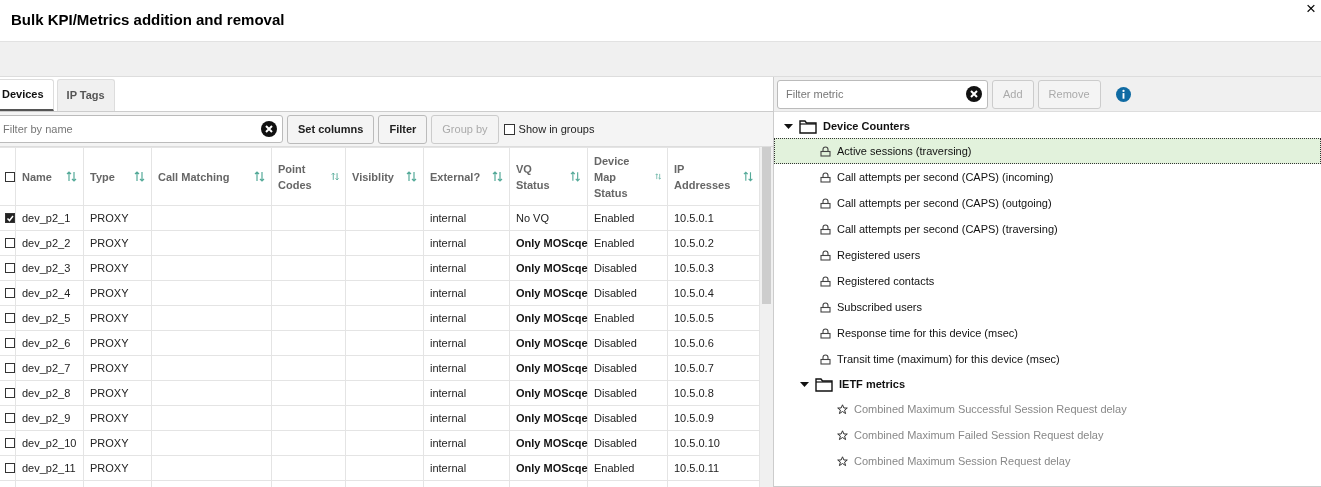 The image size is (1321, 487). I want to click on tree-item: Transit time (maximum) for this device (msec), so click(1047, 359).